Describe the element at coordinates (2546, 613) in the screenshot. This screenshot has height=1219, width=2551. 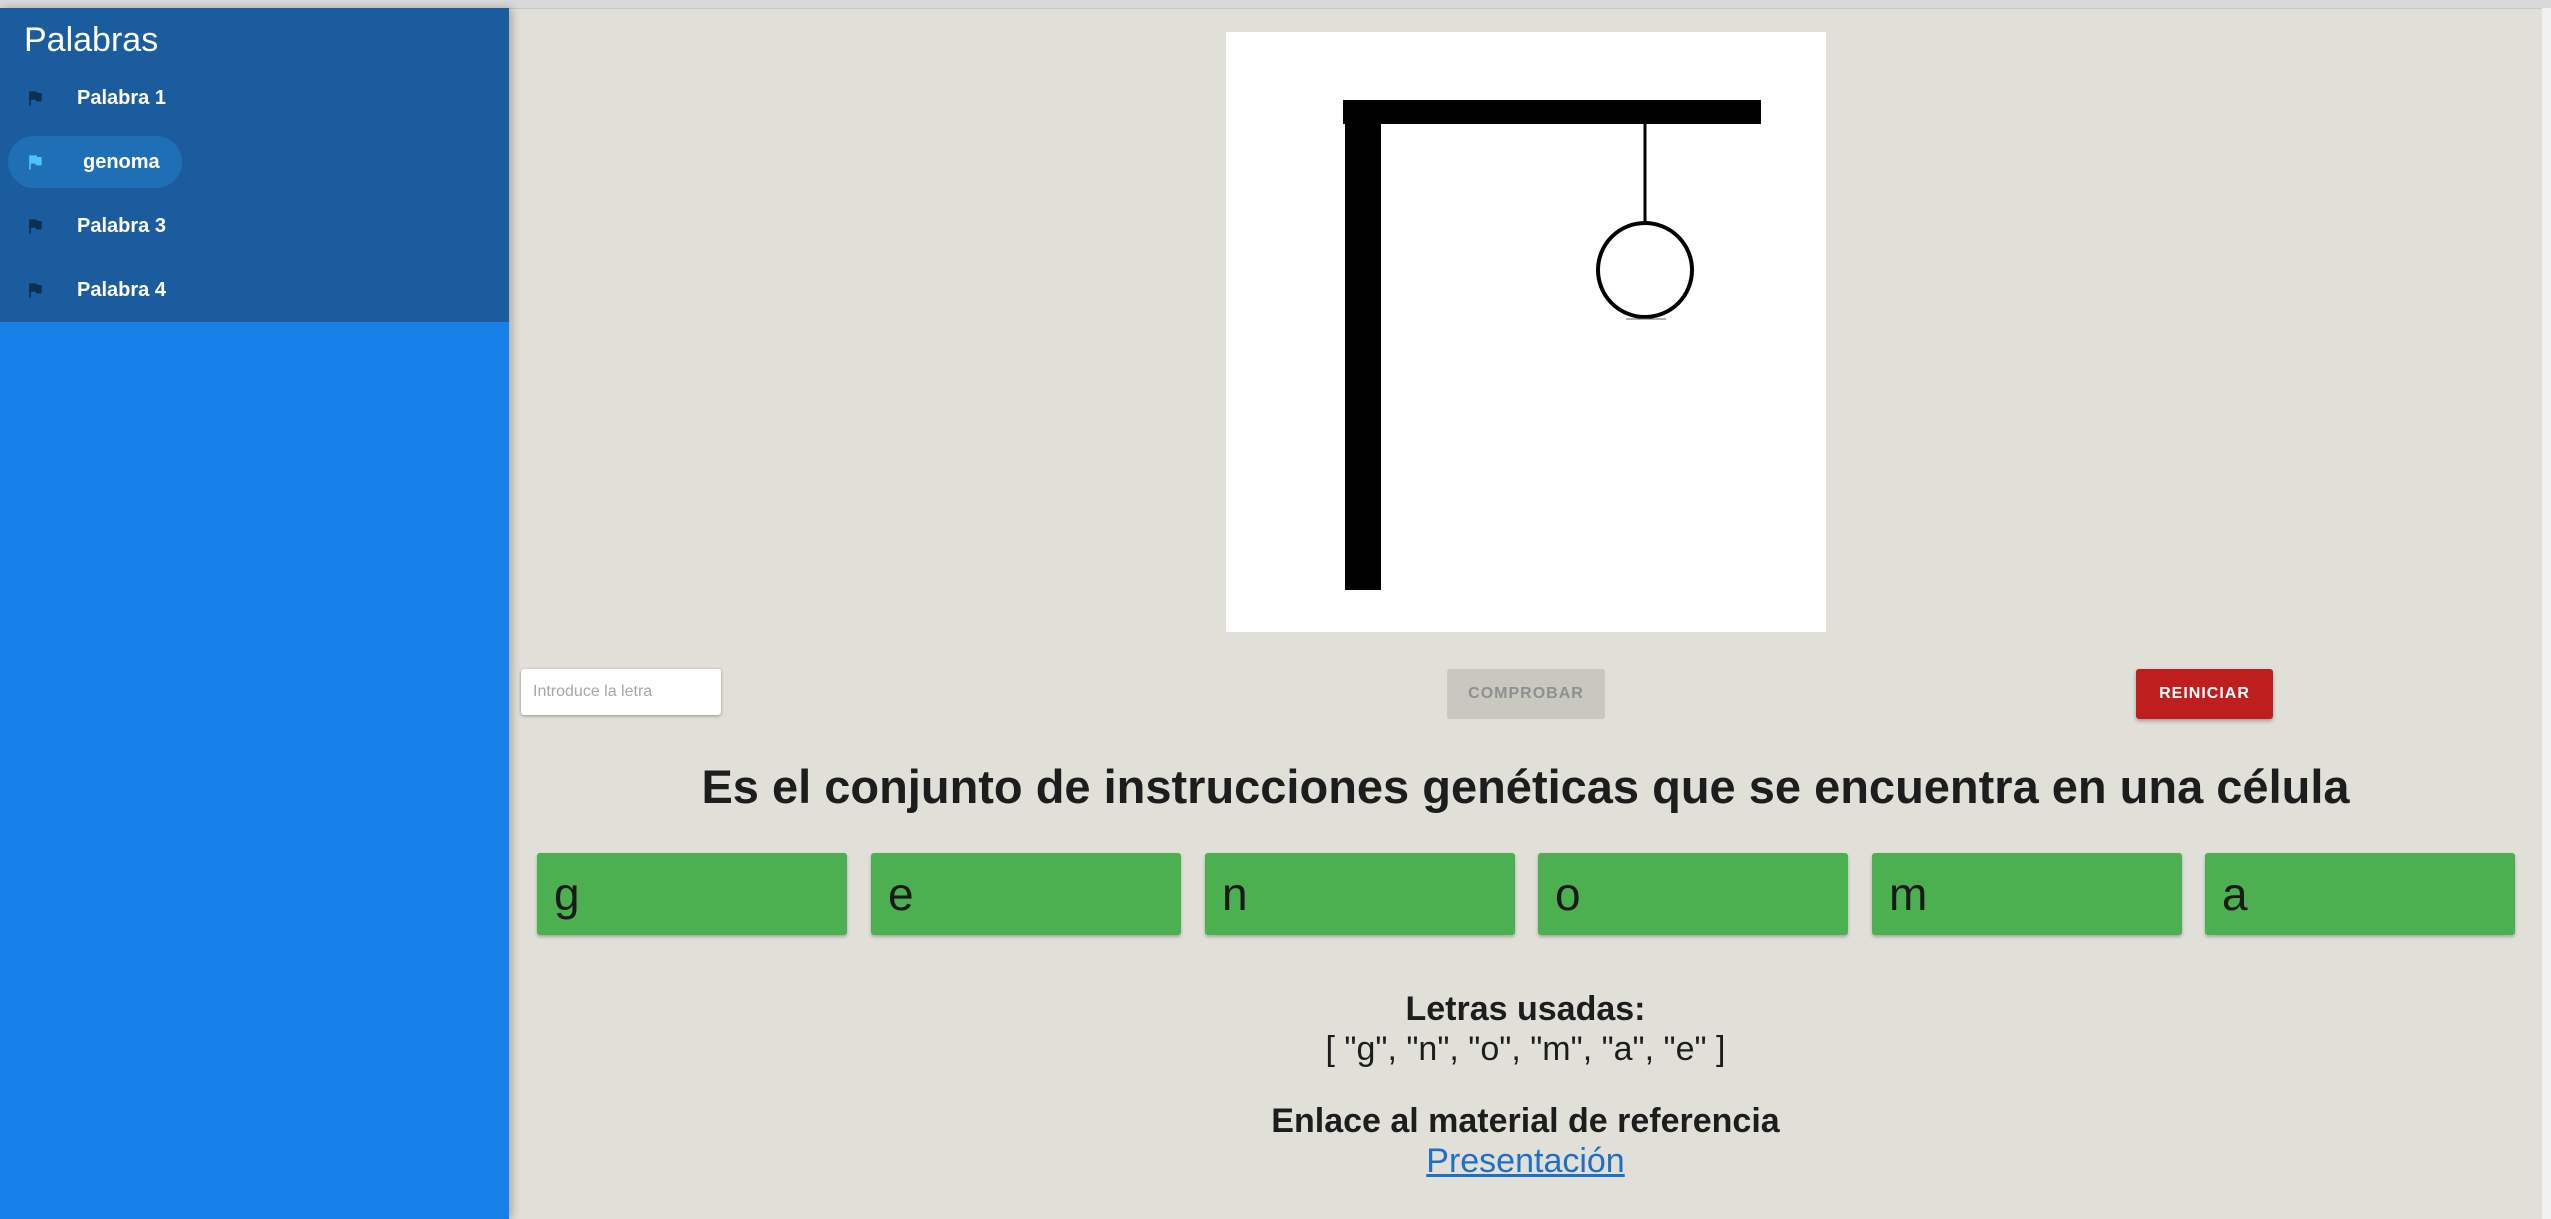
I see `page-scrollbar` at that location.